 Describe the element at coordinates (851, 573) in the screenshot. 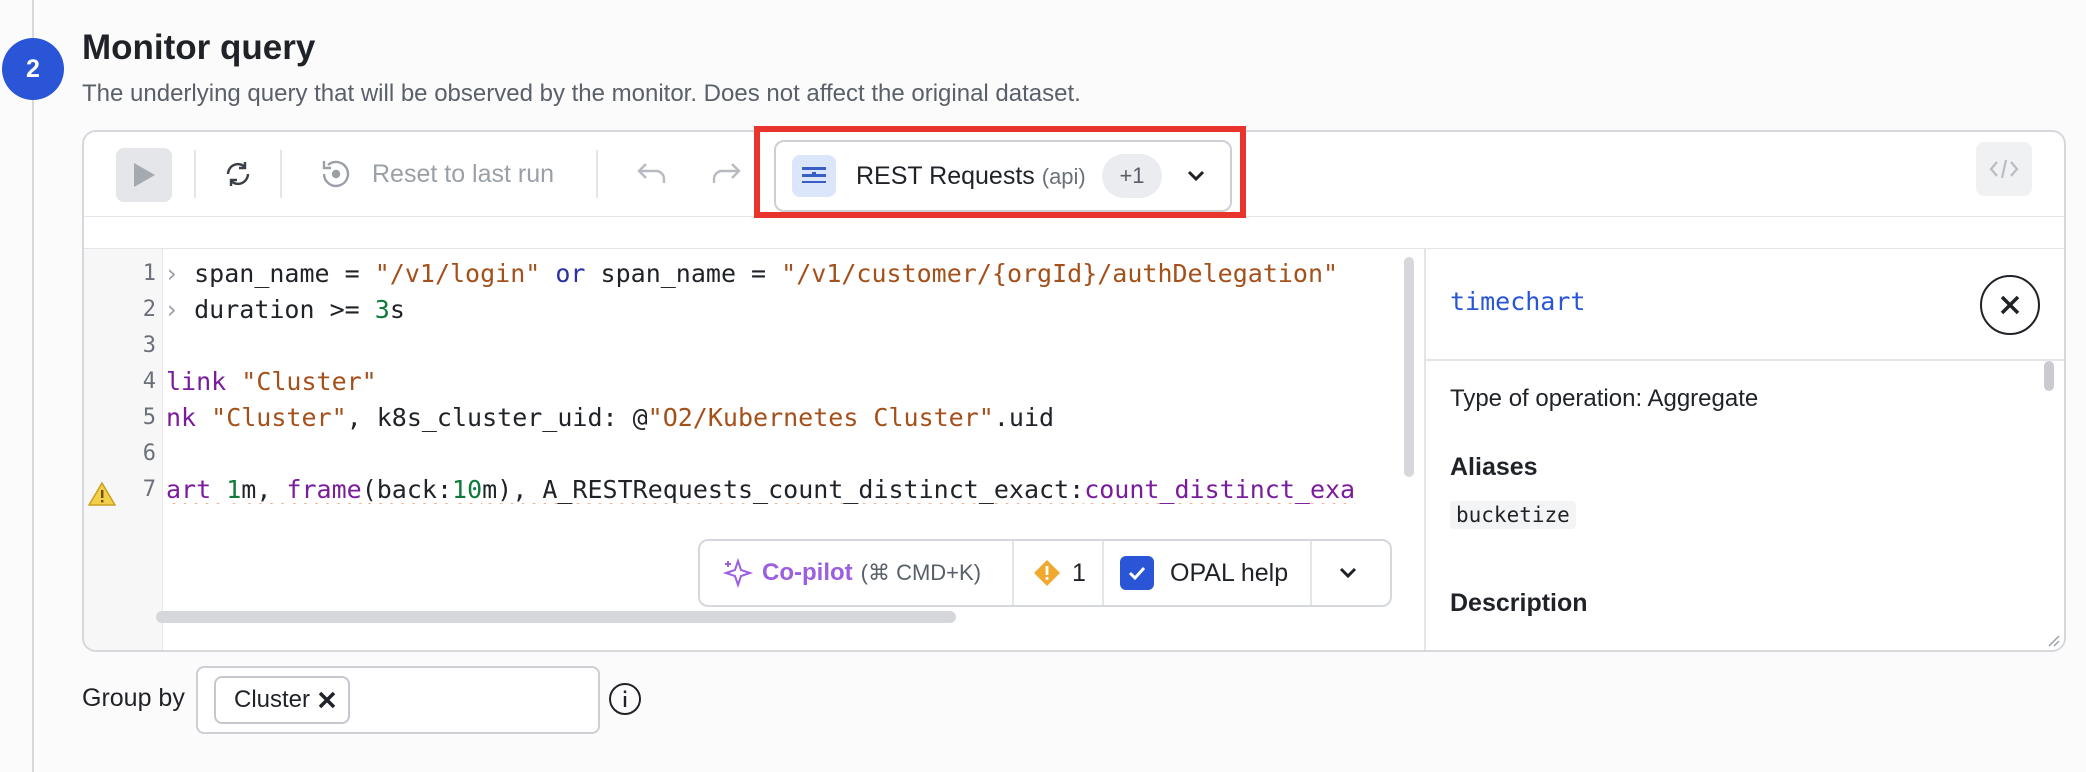

I see `copilot-button: Co-pilot (⌘ CMD+K)` at that location.